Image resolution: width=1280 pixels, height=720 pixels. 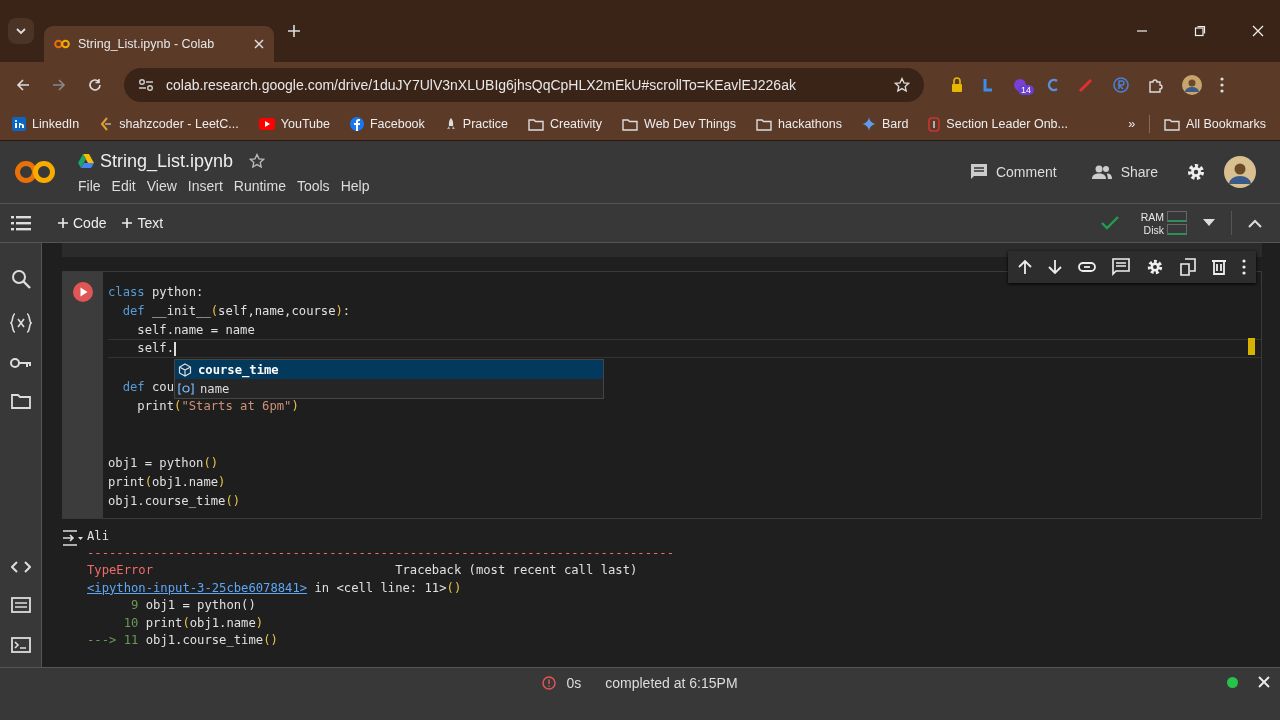 I want to click on forward-icon, so click(x=59, y=85).